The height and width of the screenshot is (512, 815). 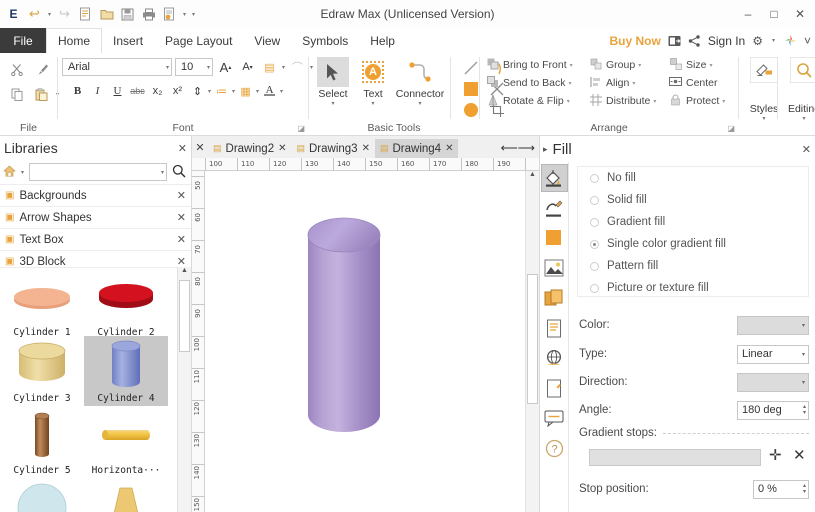 What do you see at coordinates (17, 69) in the screenshot?
I see `cut-icon` at bounding box center [17, 69].